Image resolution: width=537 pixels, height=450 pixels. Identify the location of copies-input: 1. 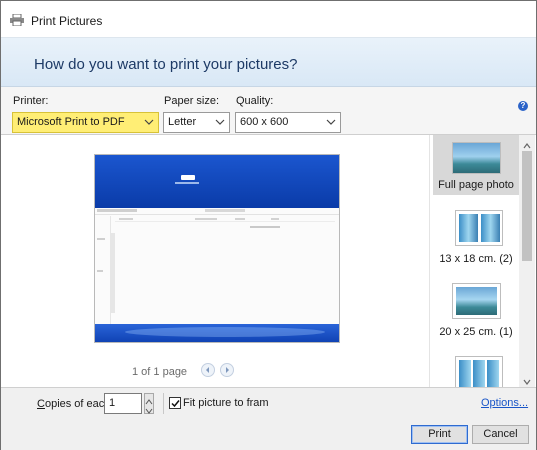
(123, 403).